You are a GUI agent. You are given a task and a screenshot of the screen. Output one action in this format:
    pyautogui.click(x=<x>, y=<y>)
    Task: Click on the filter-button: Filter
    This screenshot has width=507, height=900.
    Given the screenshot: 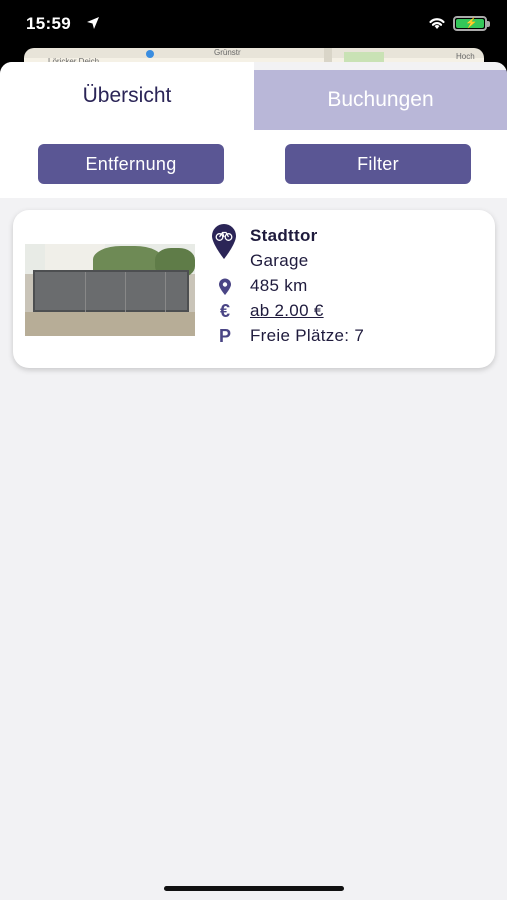 What is the action you would take?
    pyautogui.click(x=378, y=164)
    